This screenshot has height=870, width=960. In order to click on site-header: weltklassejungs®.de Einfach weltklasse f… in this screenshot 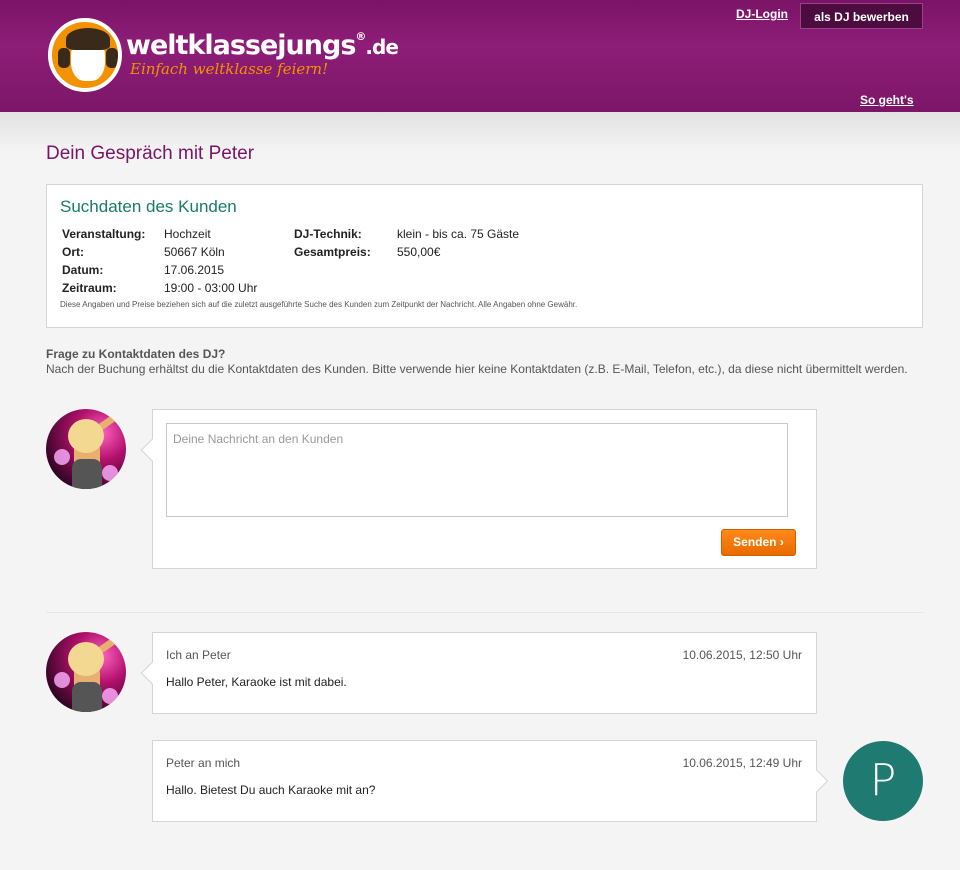, I will do `click(480, 56)`.